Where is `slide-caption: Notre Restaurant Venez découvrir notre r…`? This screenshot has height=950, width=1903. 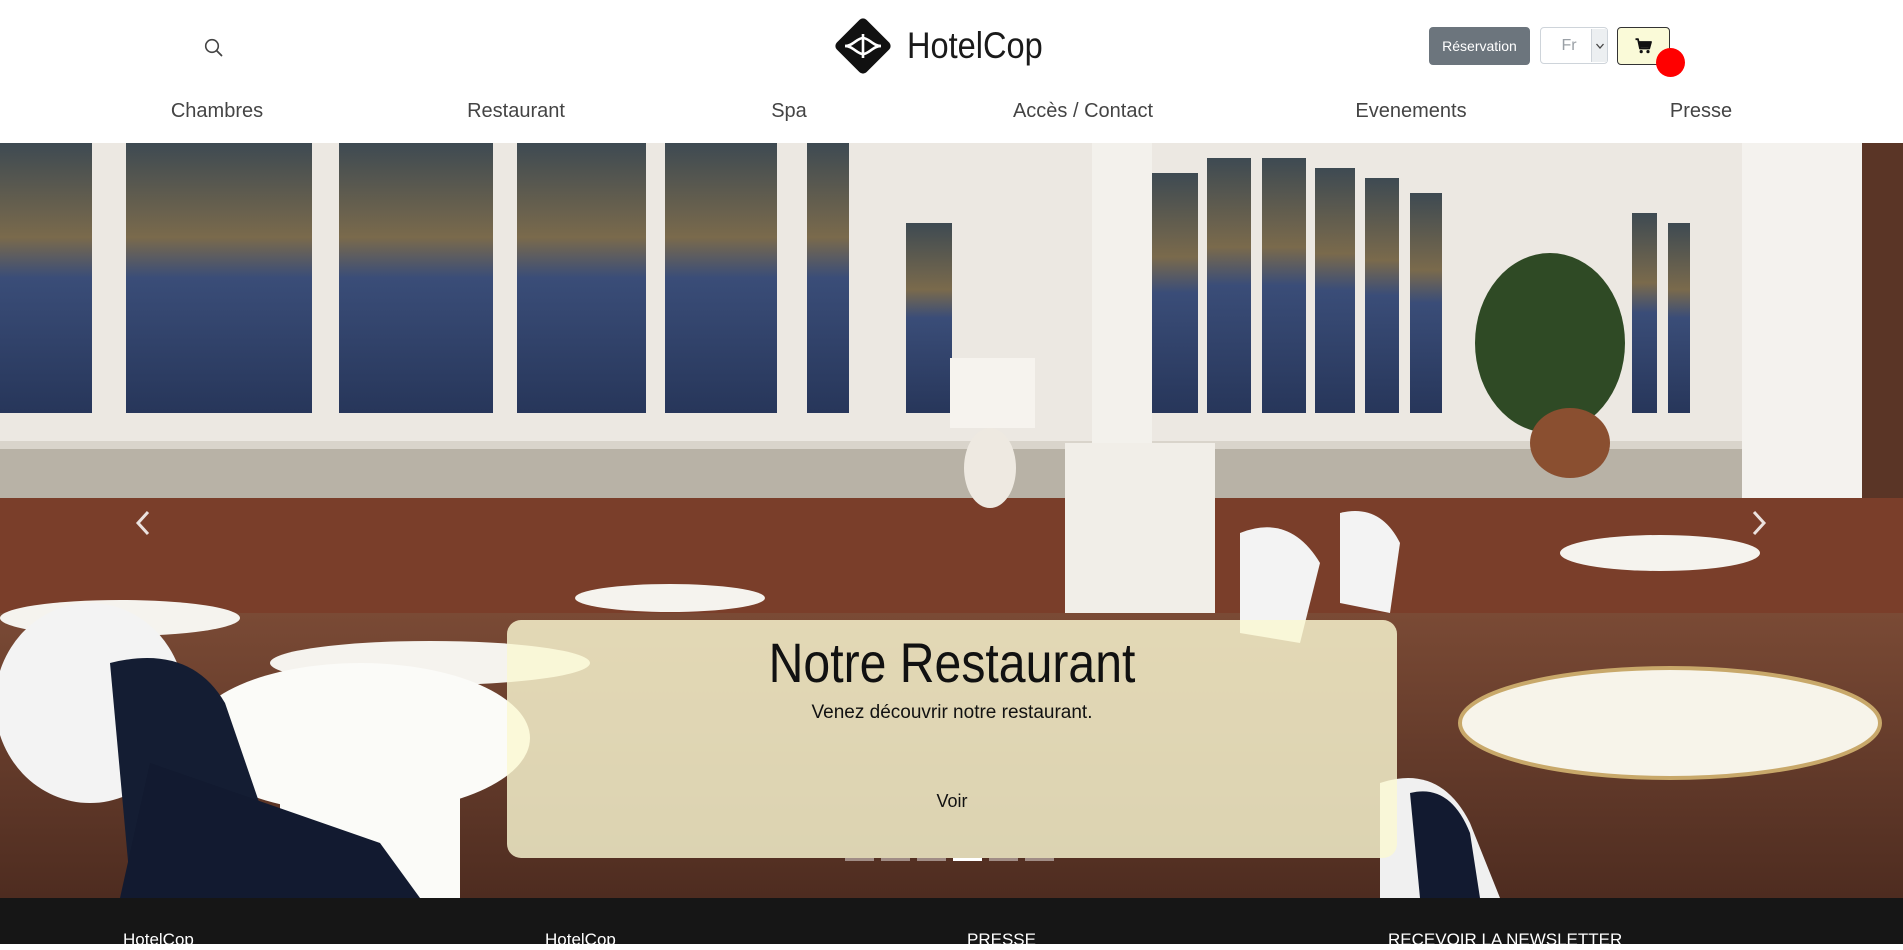
slide-caption: Notre Restaurant Venez découvrir notre r… is located at coordinates (952, 739).